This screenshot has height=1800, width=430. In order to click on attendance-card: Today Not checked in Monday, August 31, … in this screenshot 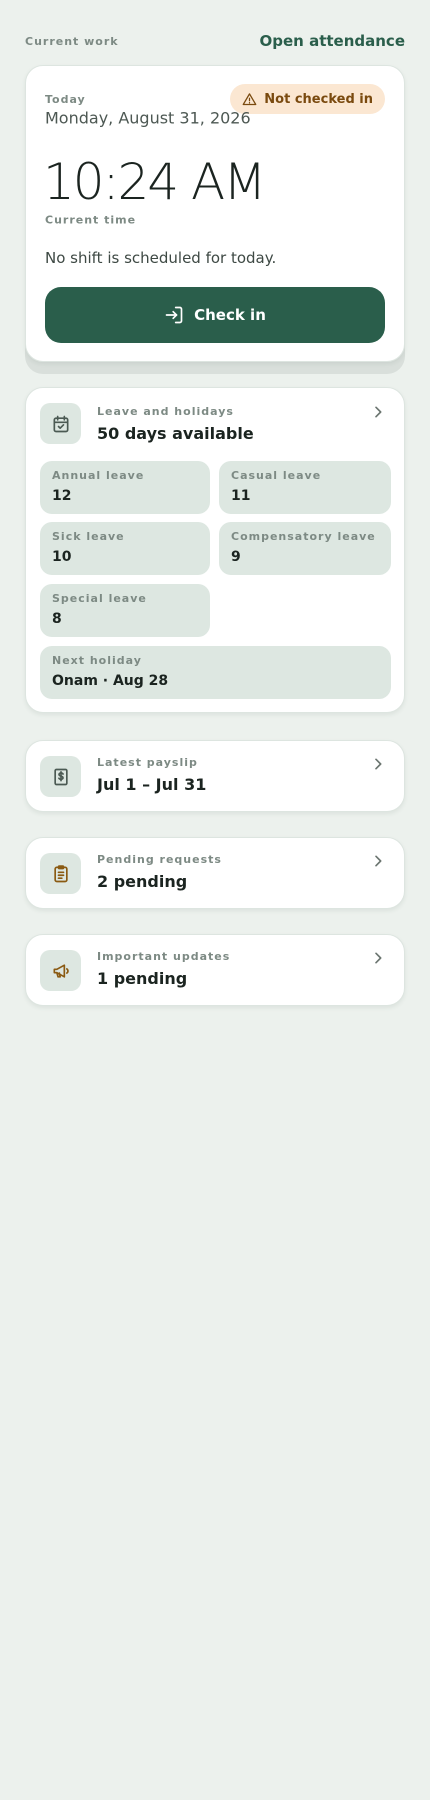, I will do `click(215, 213)`.